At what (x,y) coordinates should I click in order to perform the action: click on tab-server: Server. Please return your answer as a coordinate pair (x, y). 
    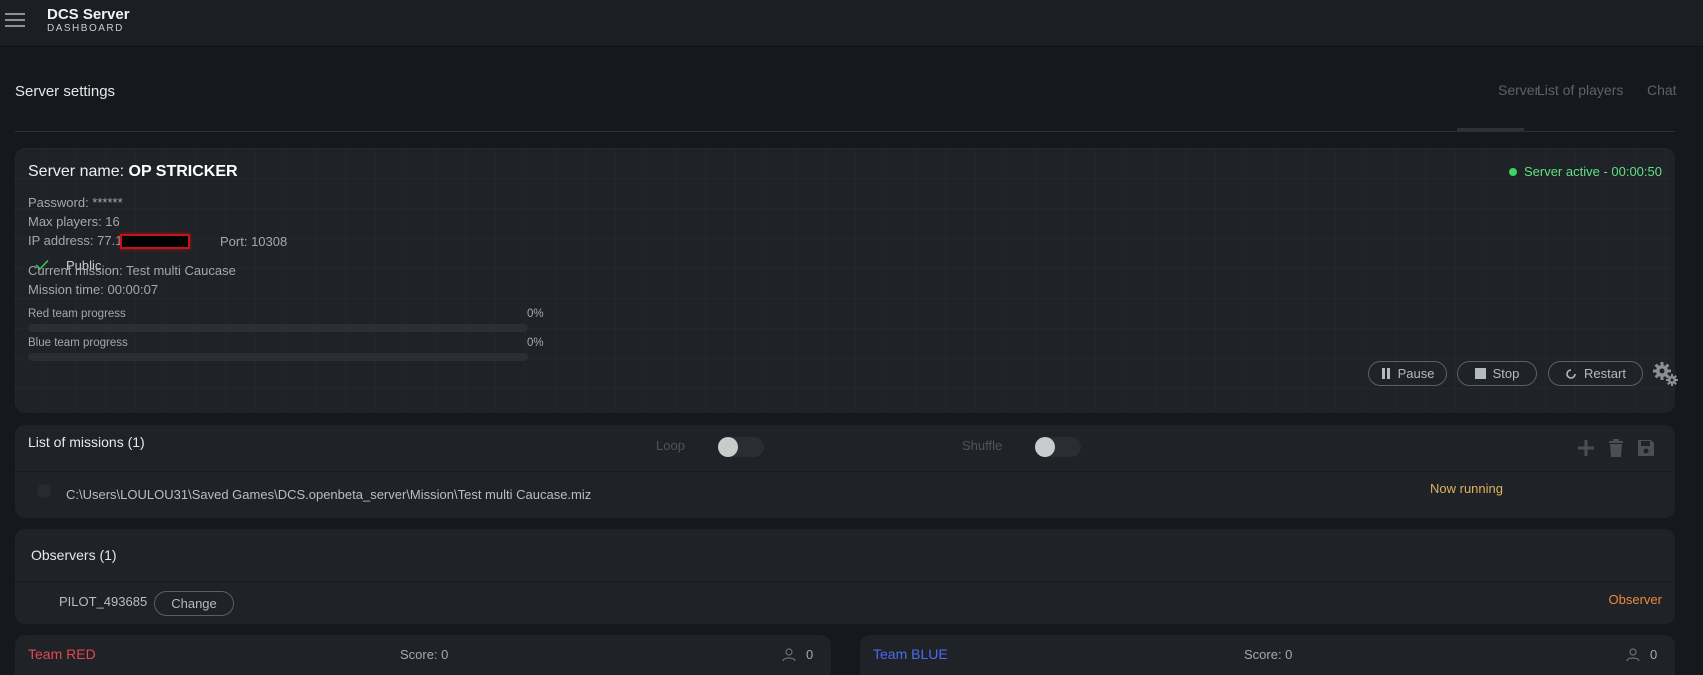
    Looking at the image, I should click on (1518, 90).